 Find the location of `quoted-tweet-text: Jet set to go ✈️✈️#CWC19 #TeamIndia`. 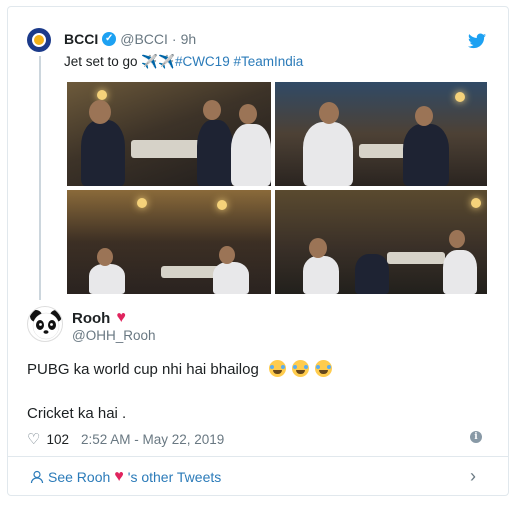

quoted-tweet-text: Jet set to go ✈️✈️#CWC19 #TeamIndia is located at coordinates (183, 62).